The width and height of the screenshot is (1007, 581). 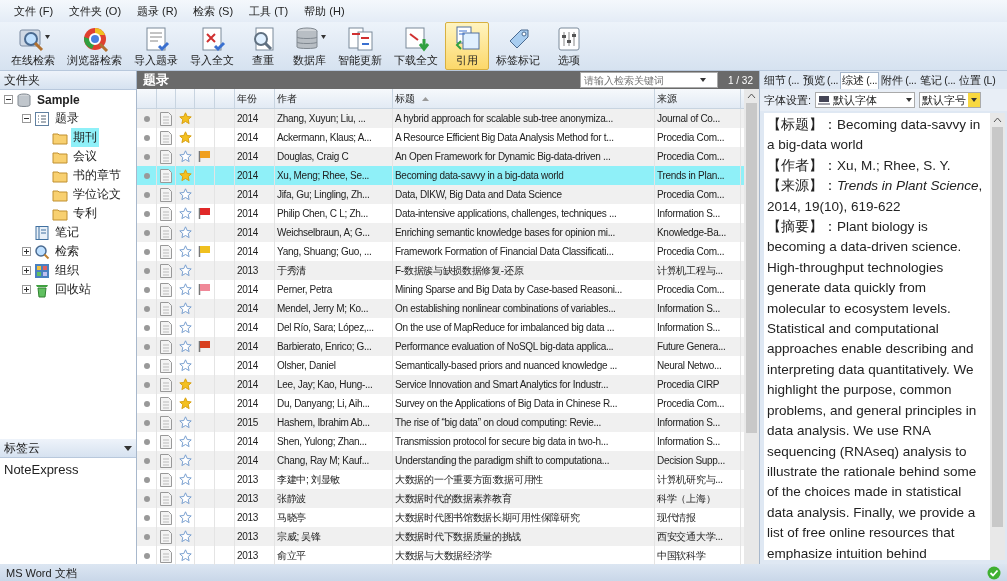 What do you see at coordinates (698, 384) in the screenshot?
I see `table-cell: Procedia CIRP` at bounding box center [698, 384].